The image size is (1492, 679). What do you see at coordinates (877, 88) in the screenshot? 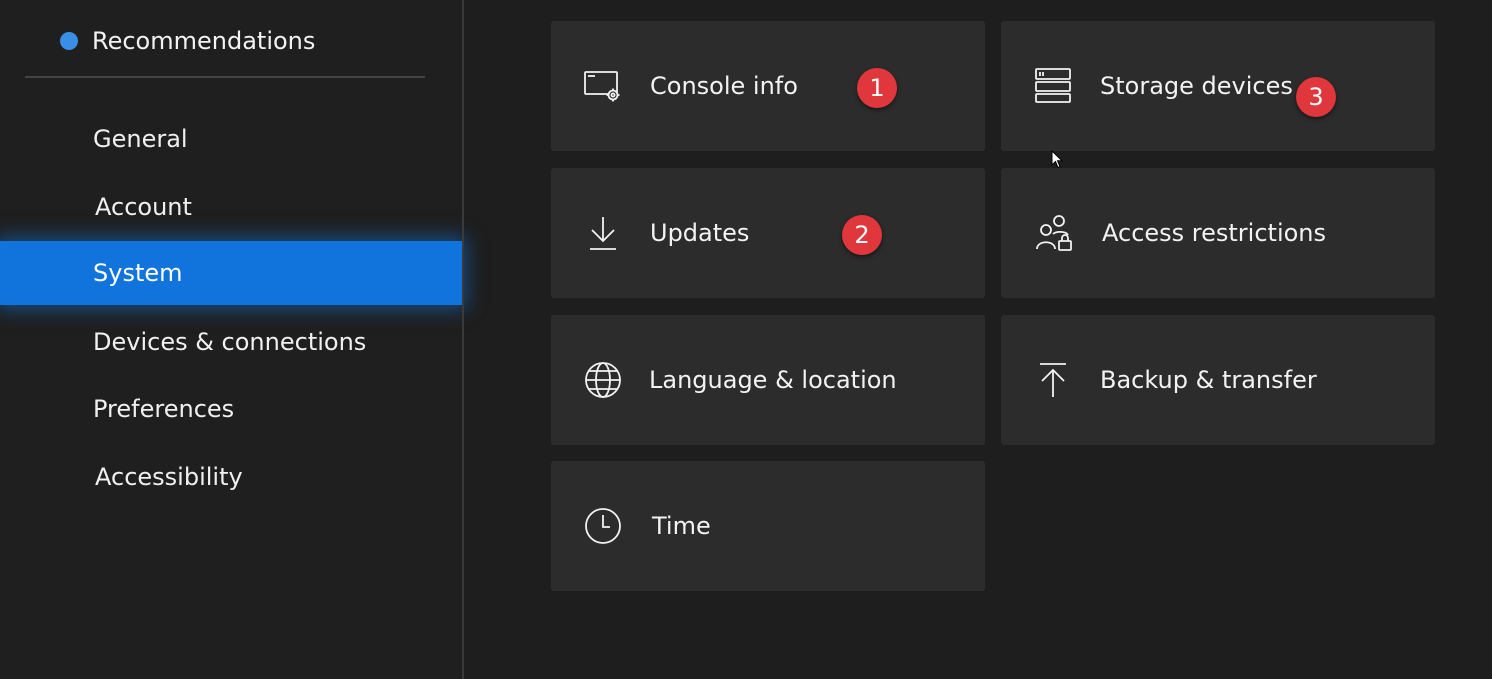
I see `annotation-badge: 1` at bounding box center [877, 88].